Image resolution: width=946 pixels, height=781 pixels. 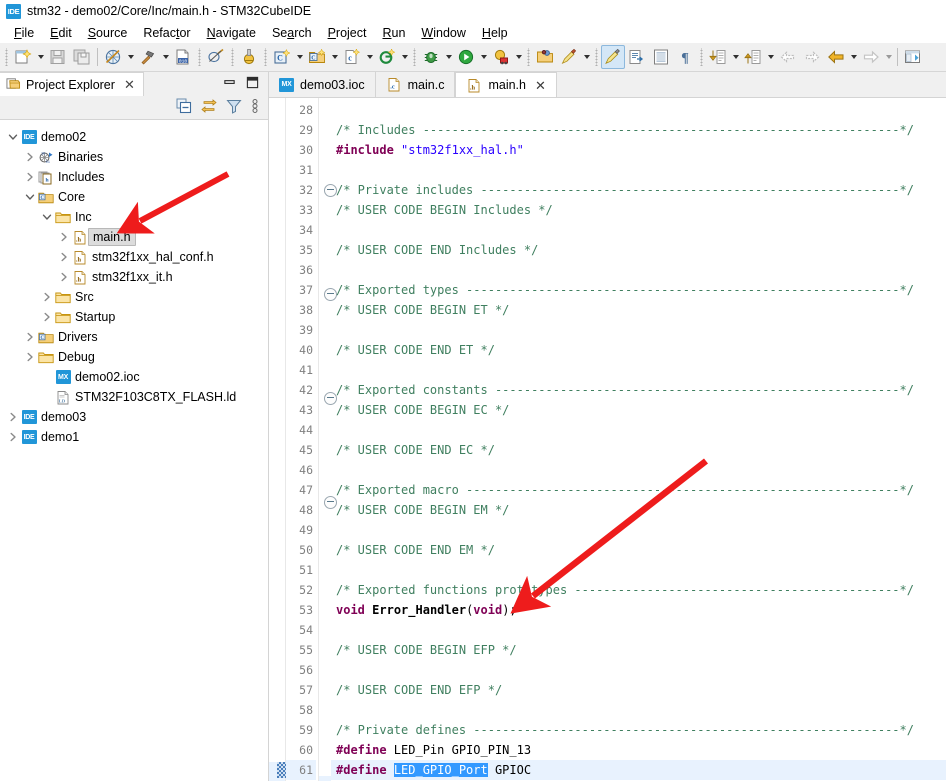 What do you see at coordinates (108, 33) in the screenshot?
I see `menu-source: Source` at bounding box center [108, 33].